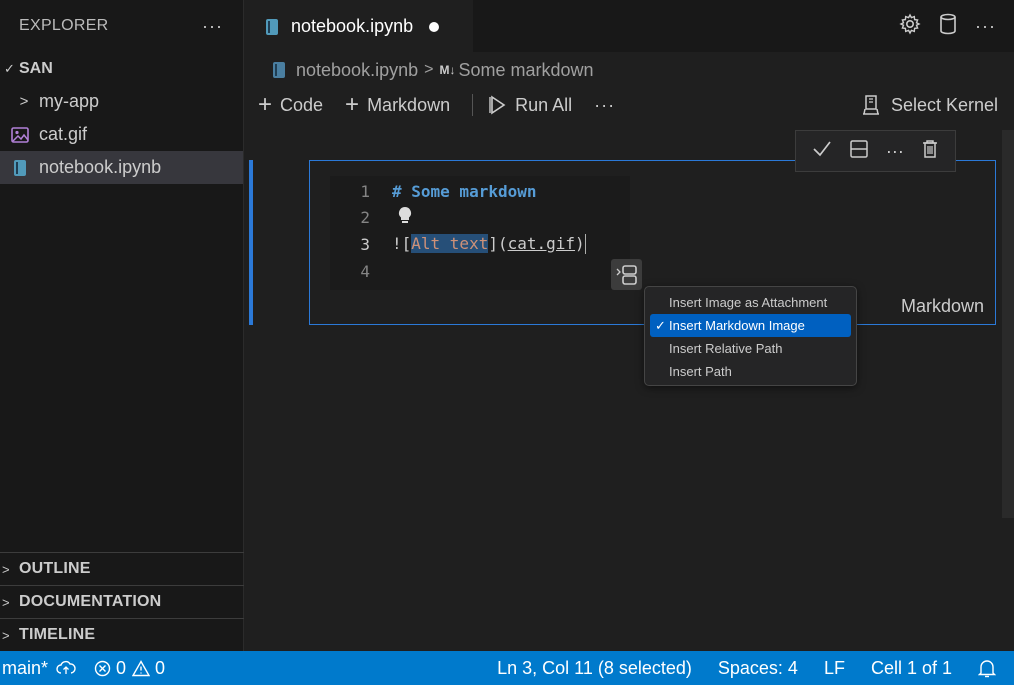 This screenshot has width=1014, height=685. What do you see at coordinates (985, 26) in the screenshot?
I see `more-actions-button: ···` at bounding box center [985, 26].